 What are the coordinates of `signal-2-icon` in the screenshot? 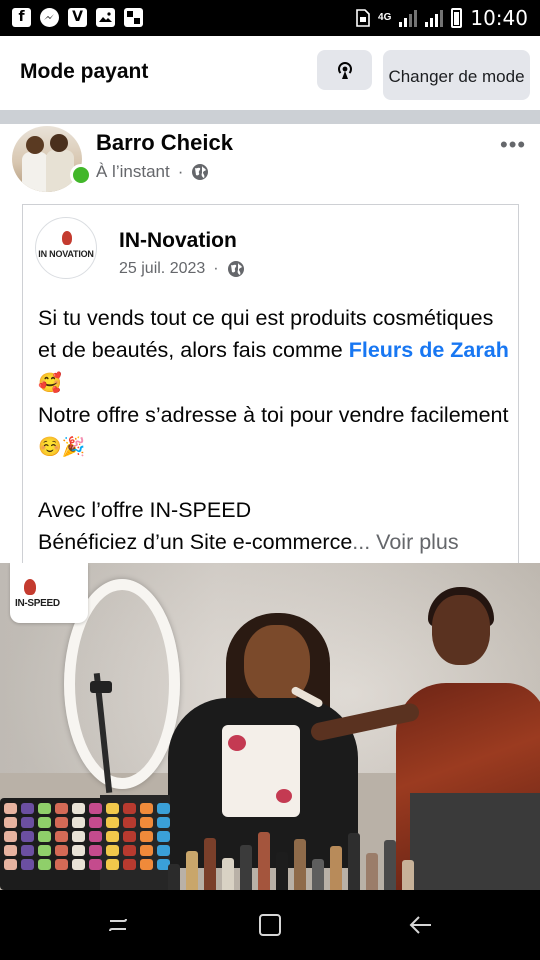 It's located at (434, 18).